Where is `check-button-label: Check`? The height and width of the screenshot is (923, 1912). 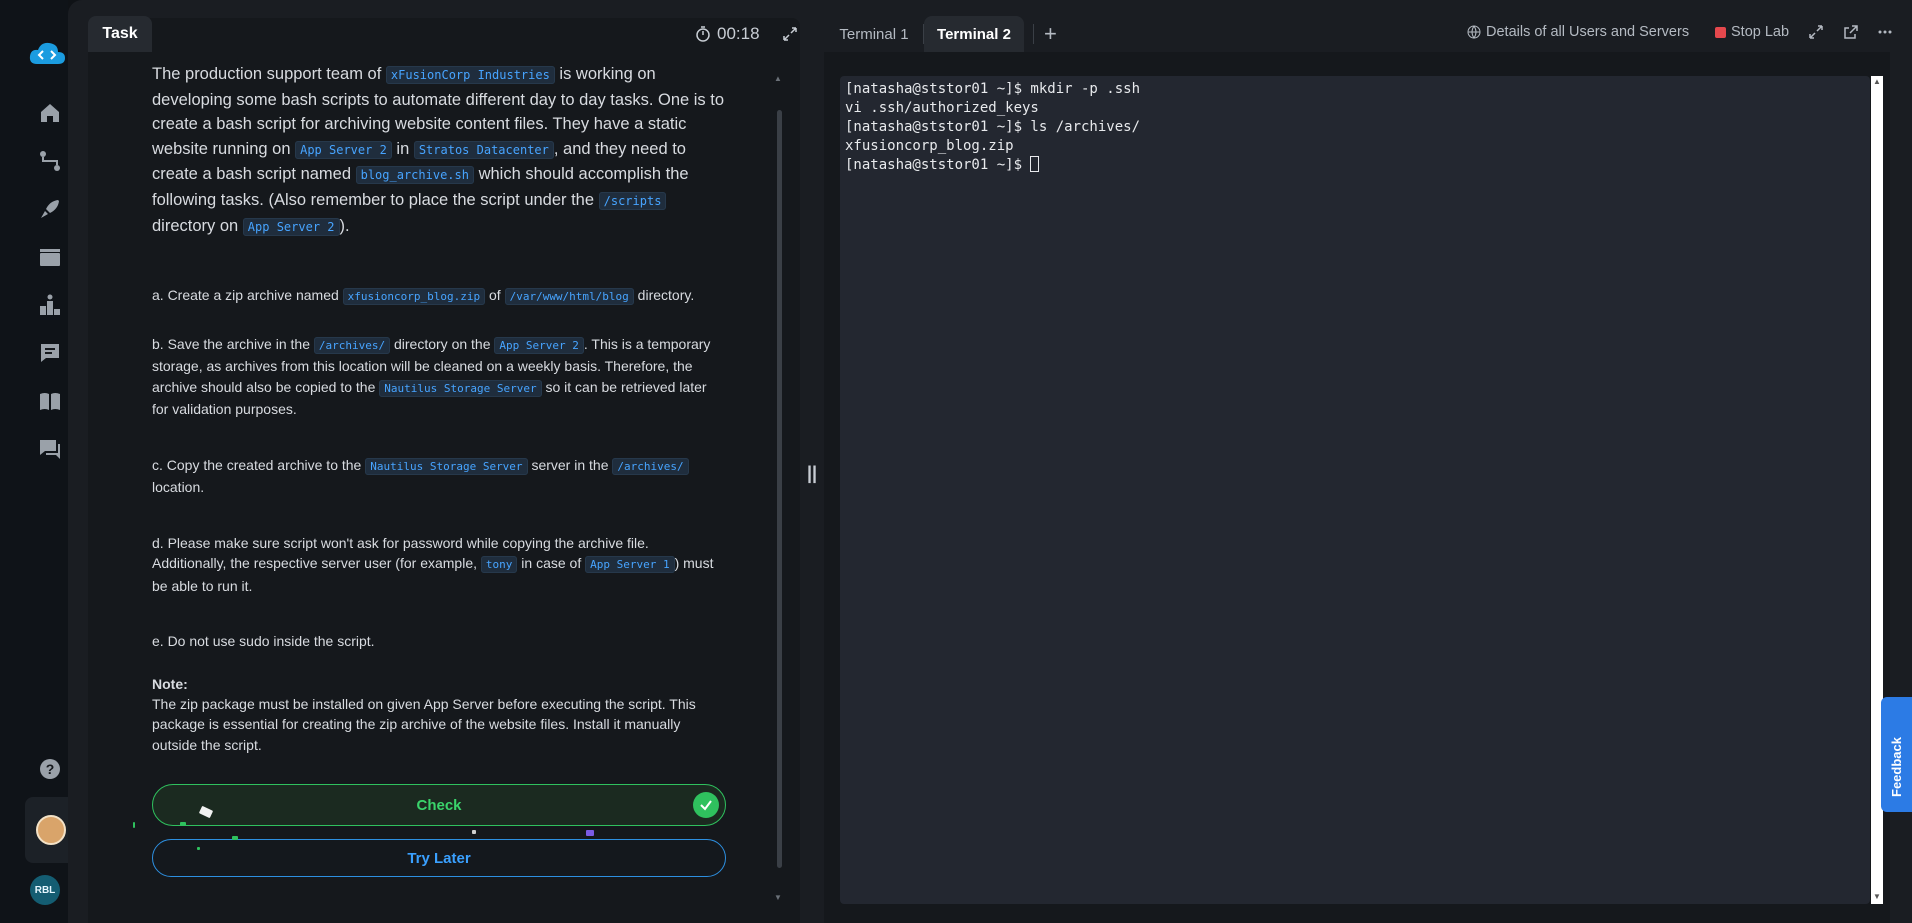 check-button-label: Check is located at coordinates (439, 805).